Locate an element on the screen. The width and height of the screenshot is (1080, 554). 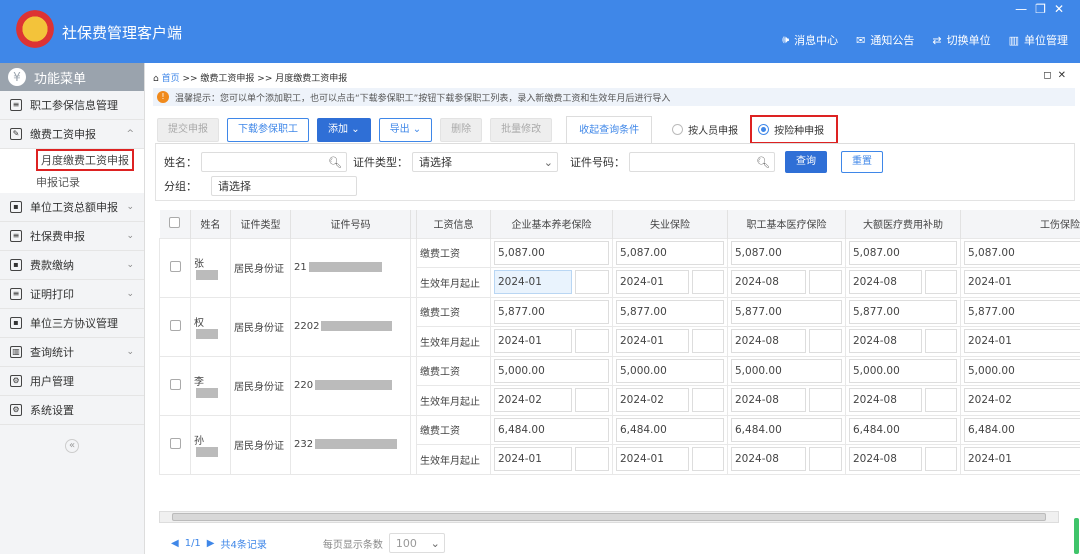
column-header: 大额医疗费用补助 is located at coordinates (903, 224).